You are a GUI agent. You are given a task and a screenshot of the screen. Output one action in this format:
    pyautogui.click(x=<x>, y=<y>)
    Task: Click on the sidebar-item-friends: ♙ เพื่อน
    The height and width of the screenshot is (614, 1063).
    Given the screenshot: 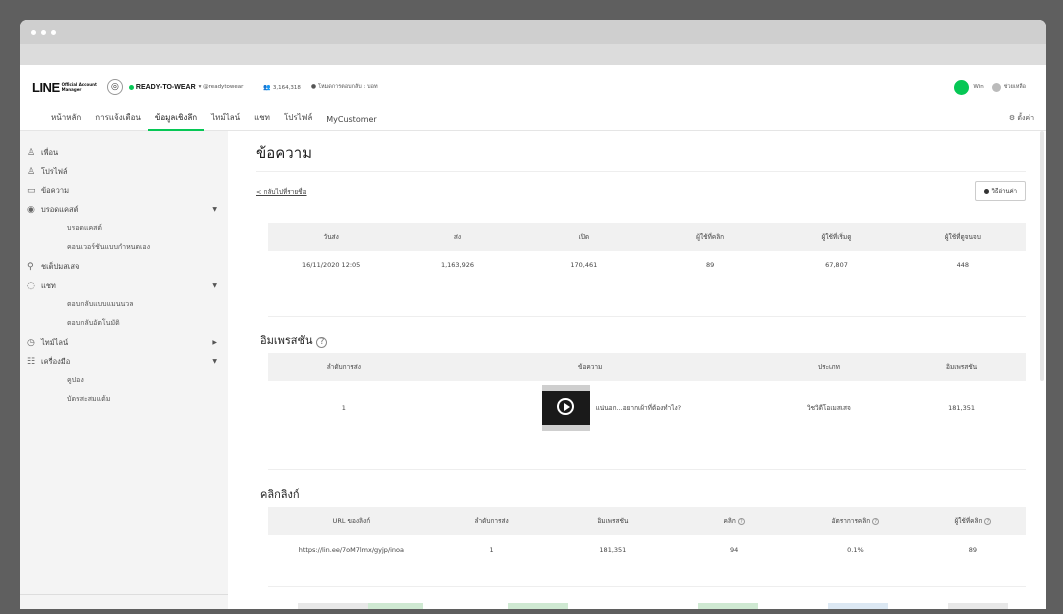 What is the action you would take?
    pyautogui.click(x=124, y=152)
    